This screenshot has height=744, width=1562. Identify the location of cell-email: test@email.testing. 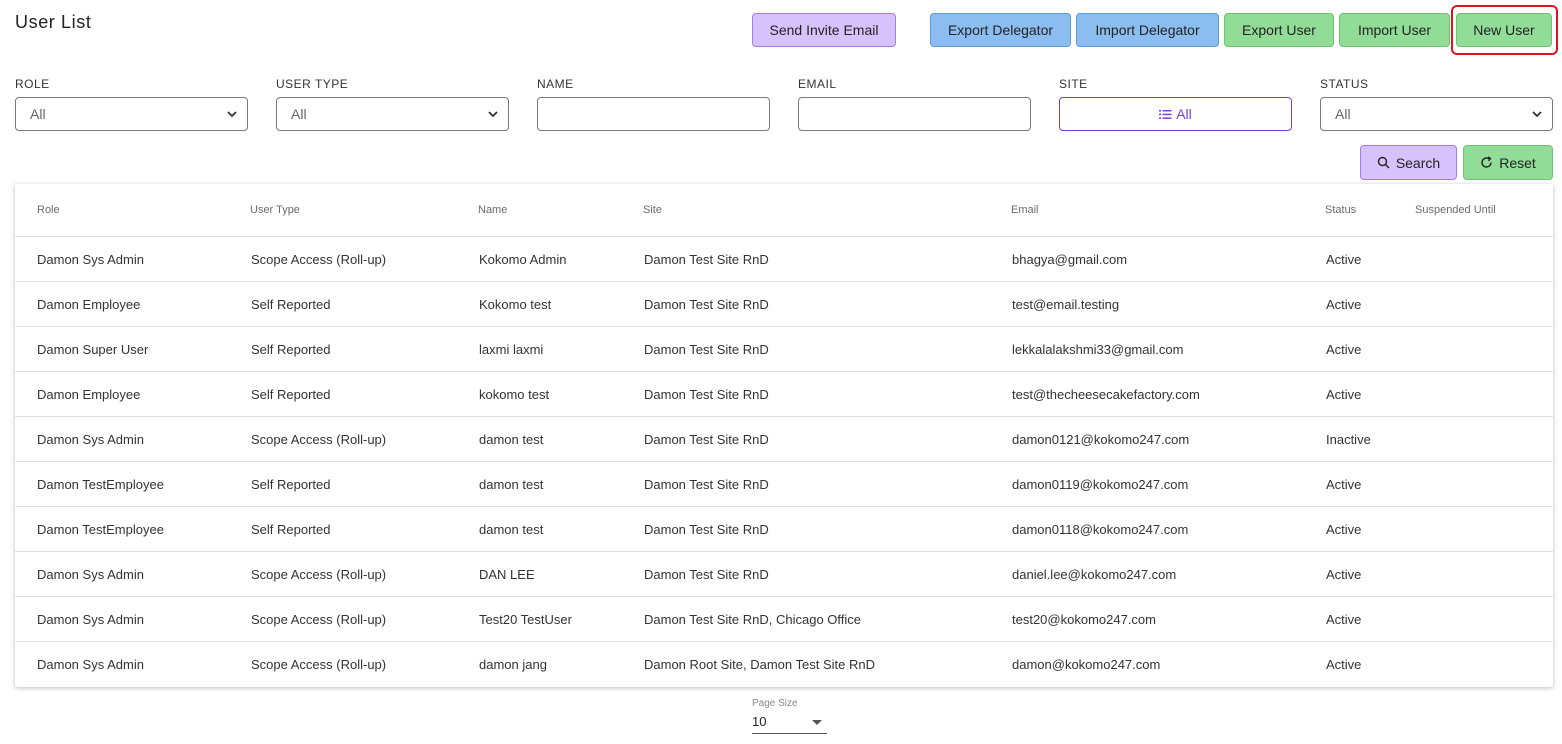
(1066, 304).